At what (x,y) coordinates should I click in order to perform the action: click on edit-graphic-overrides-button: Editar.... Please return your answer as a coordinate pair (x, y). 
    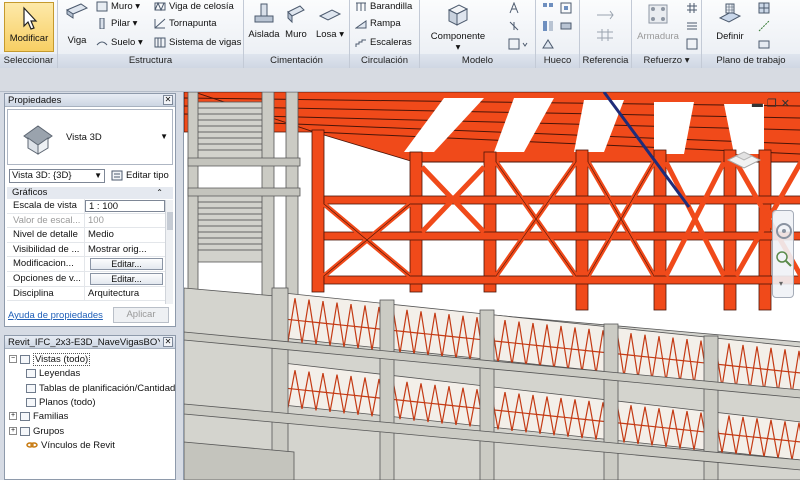
    Looking at the image, I should click on (126, 264).